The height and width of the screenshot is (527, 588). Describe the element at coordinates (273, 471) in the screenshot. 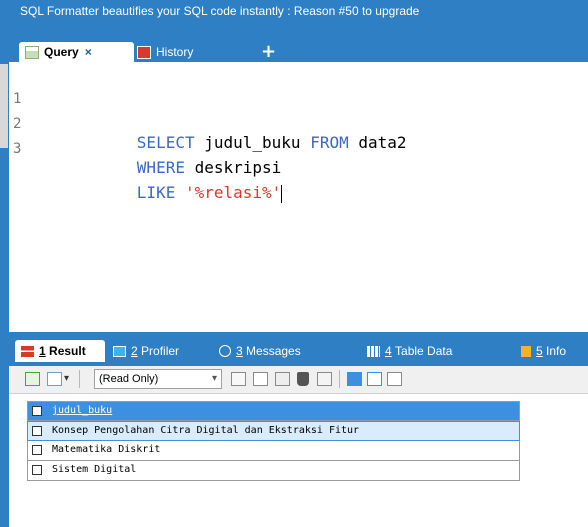

I see `table-row: Sistem Digital` at that location.